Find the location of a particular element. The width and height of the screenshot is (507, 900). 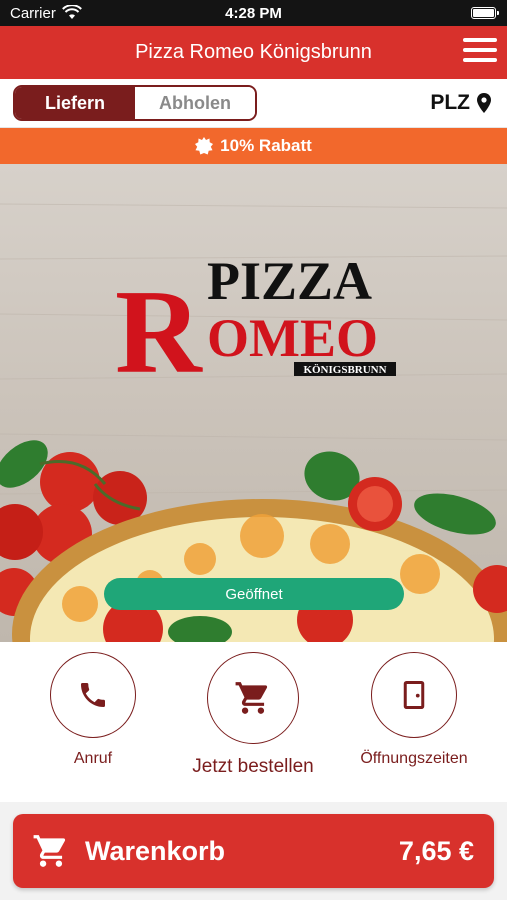

location-pin-icon is located at coordinates (484, 103).